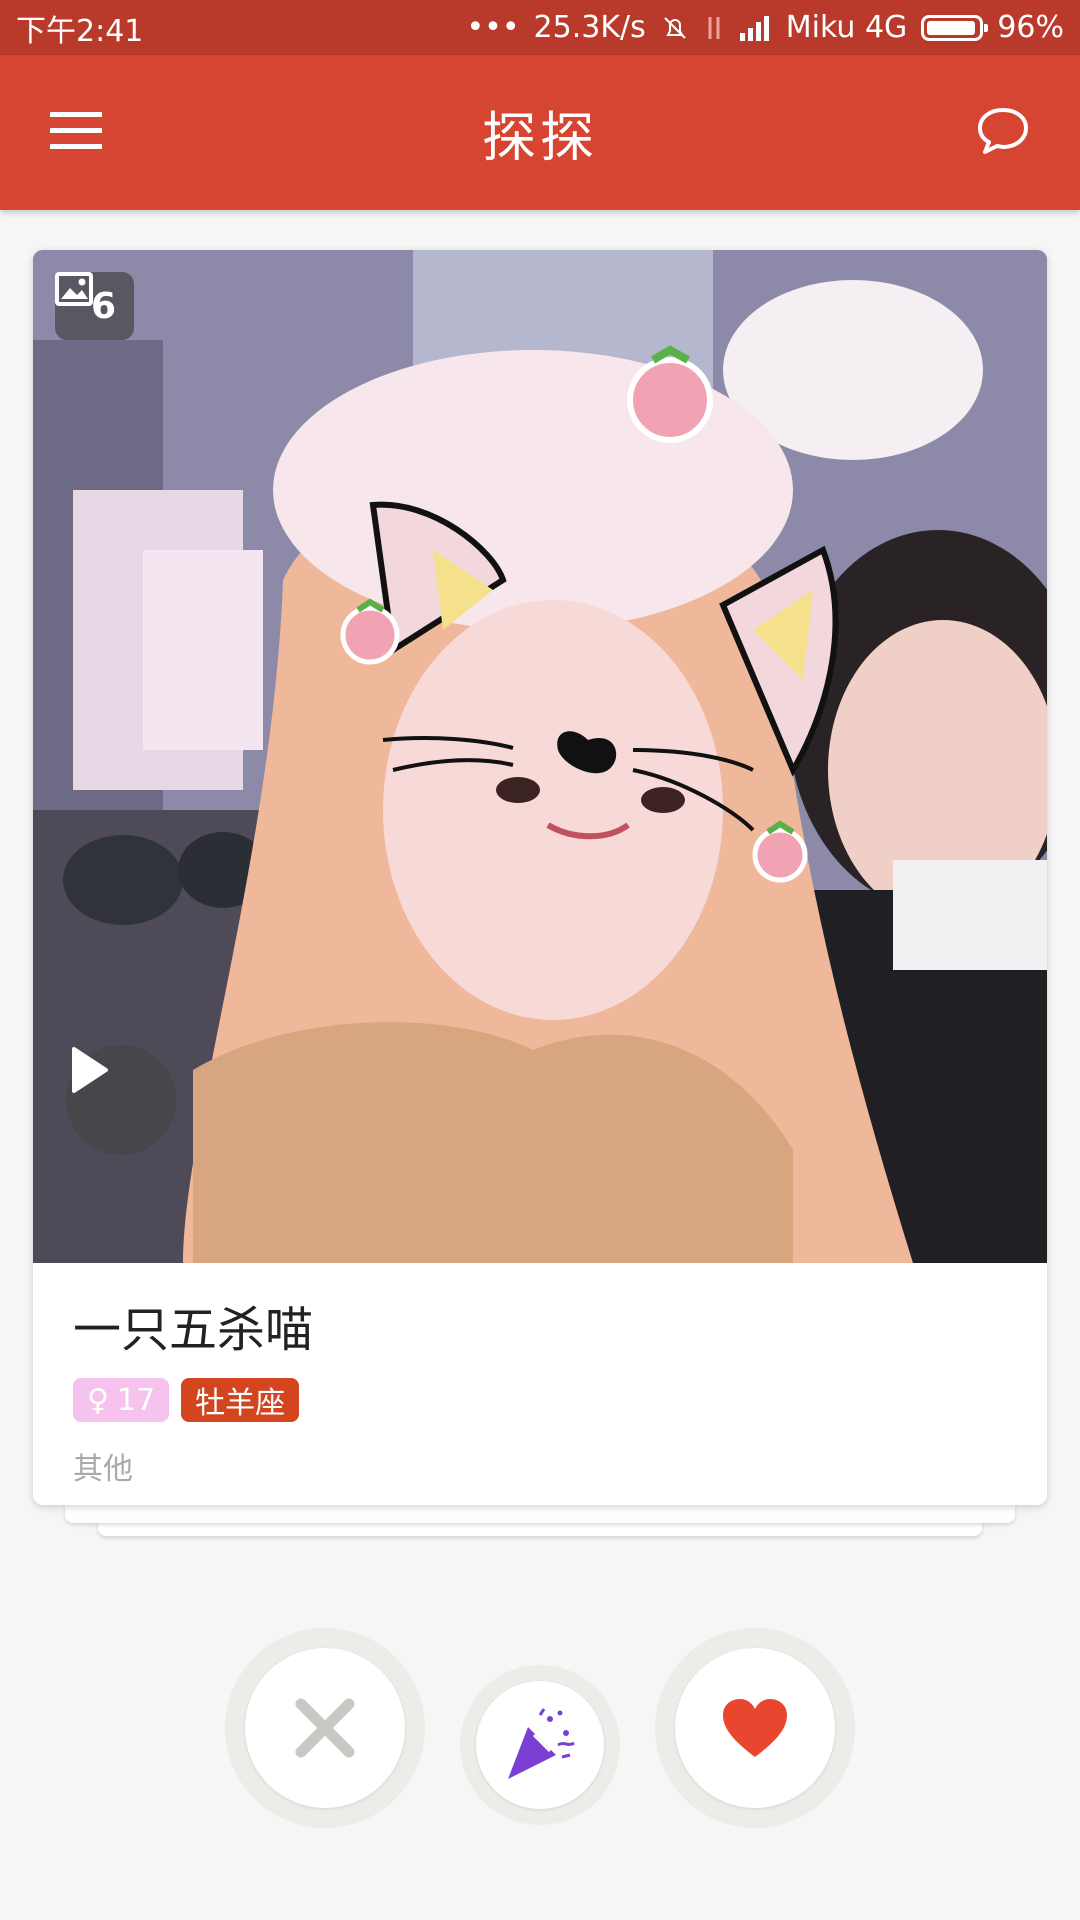 The image size is (1080, 1920). What do you see at coordinates (540, 1514) in the screenshot?
I see `card-stack-layer` at bounding box center [540, 1514].